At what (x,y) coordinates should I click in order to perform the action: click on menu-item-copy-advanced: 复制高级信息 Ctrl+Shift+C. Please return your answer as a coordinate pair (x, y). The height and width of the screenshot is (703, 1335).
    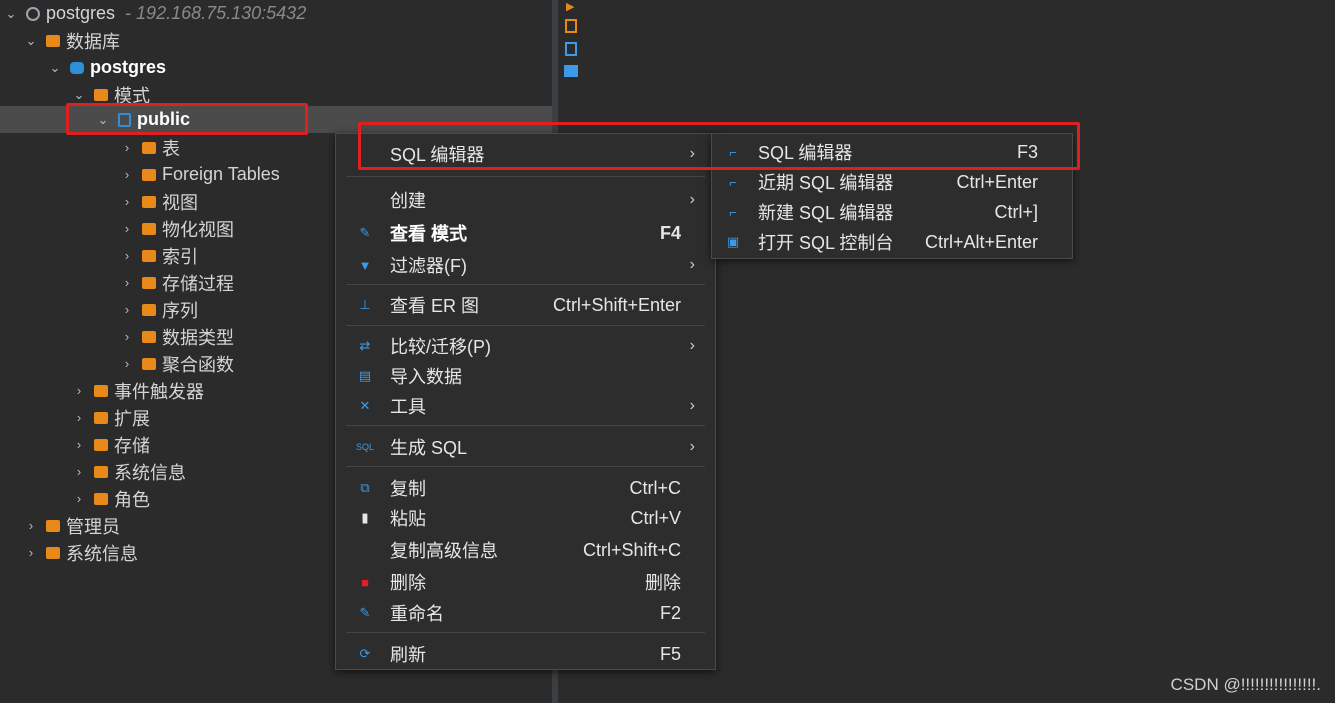
    Looking at the image, I should click on (525, 550).